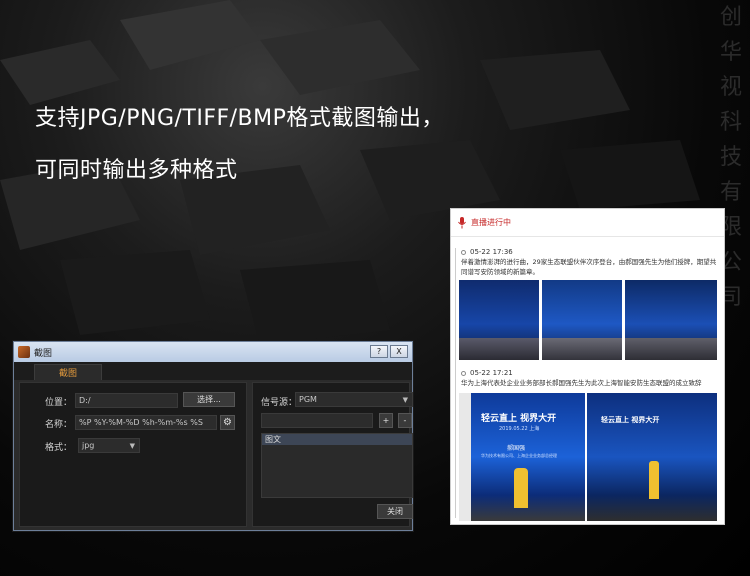  Describe the element at coordinates (730, 52) in the screenshot. I see `vertical-brand-char: 华` at that location.